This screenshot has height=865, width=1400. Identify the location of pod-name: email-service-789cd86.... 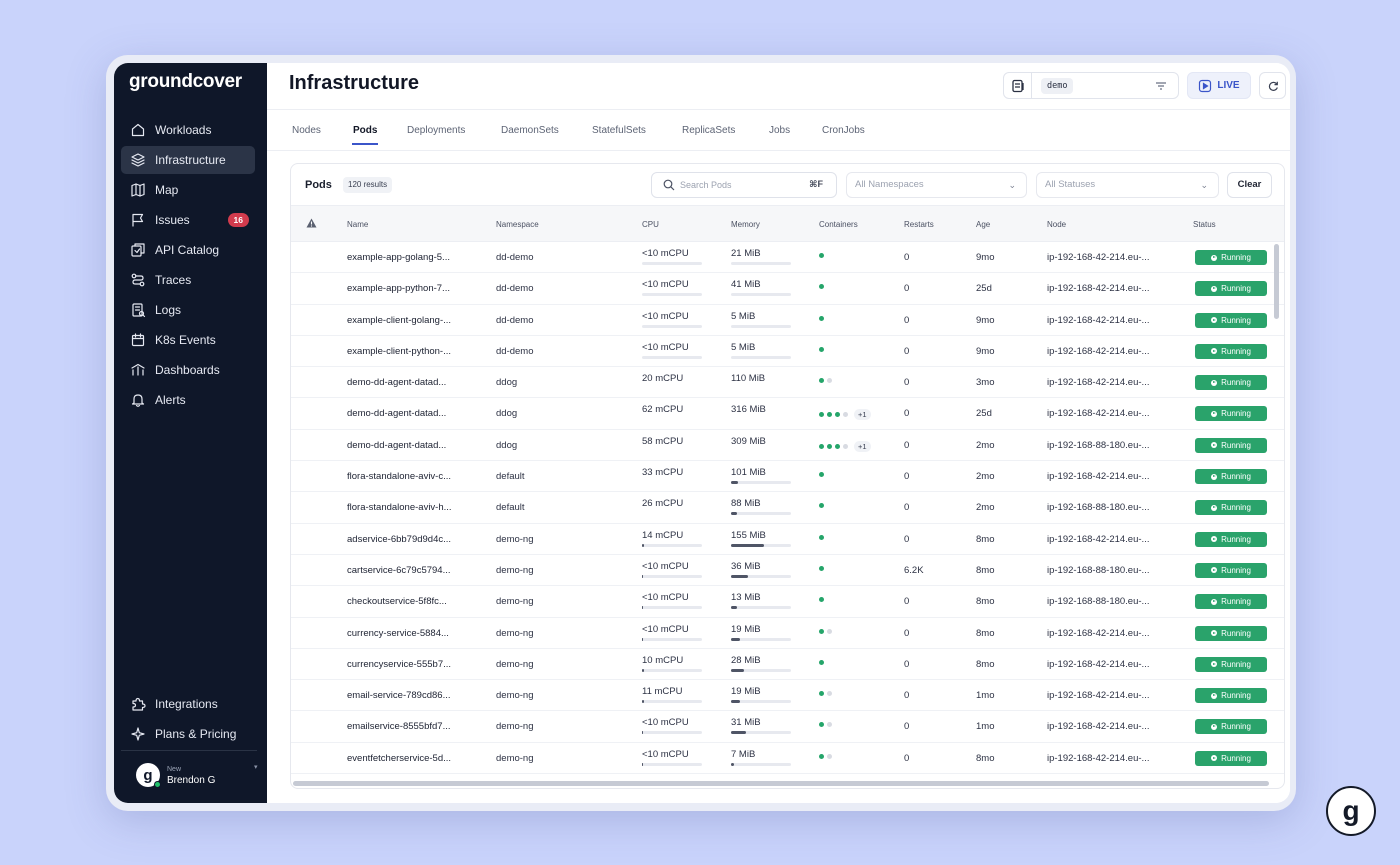
(399, 695).